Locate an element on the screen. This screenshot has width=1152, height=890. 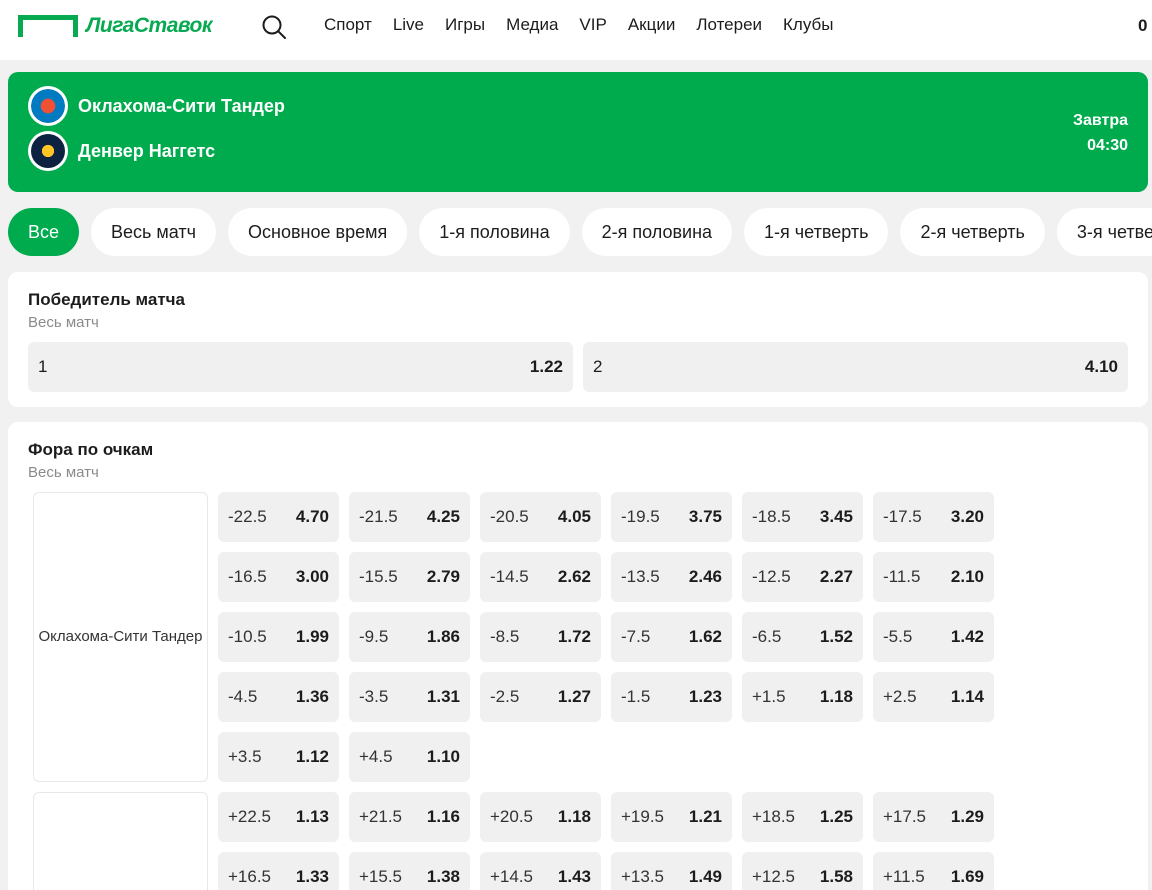
balance-value: 0 is located at coordinates (1142, 26).